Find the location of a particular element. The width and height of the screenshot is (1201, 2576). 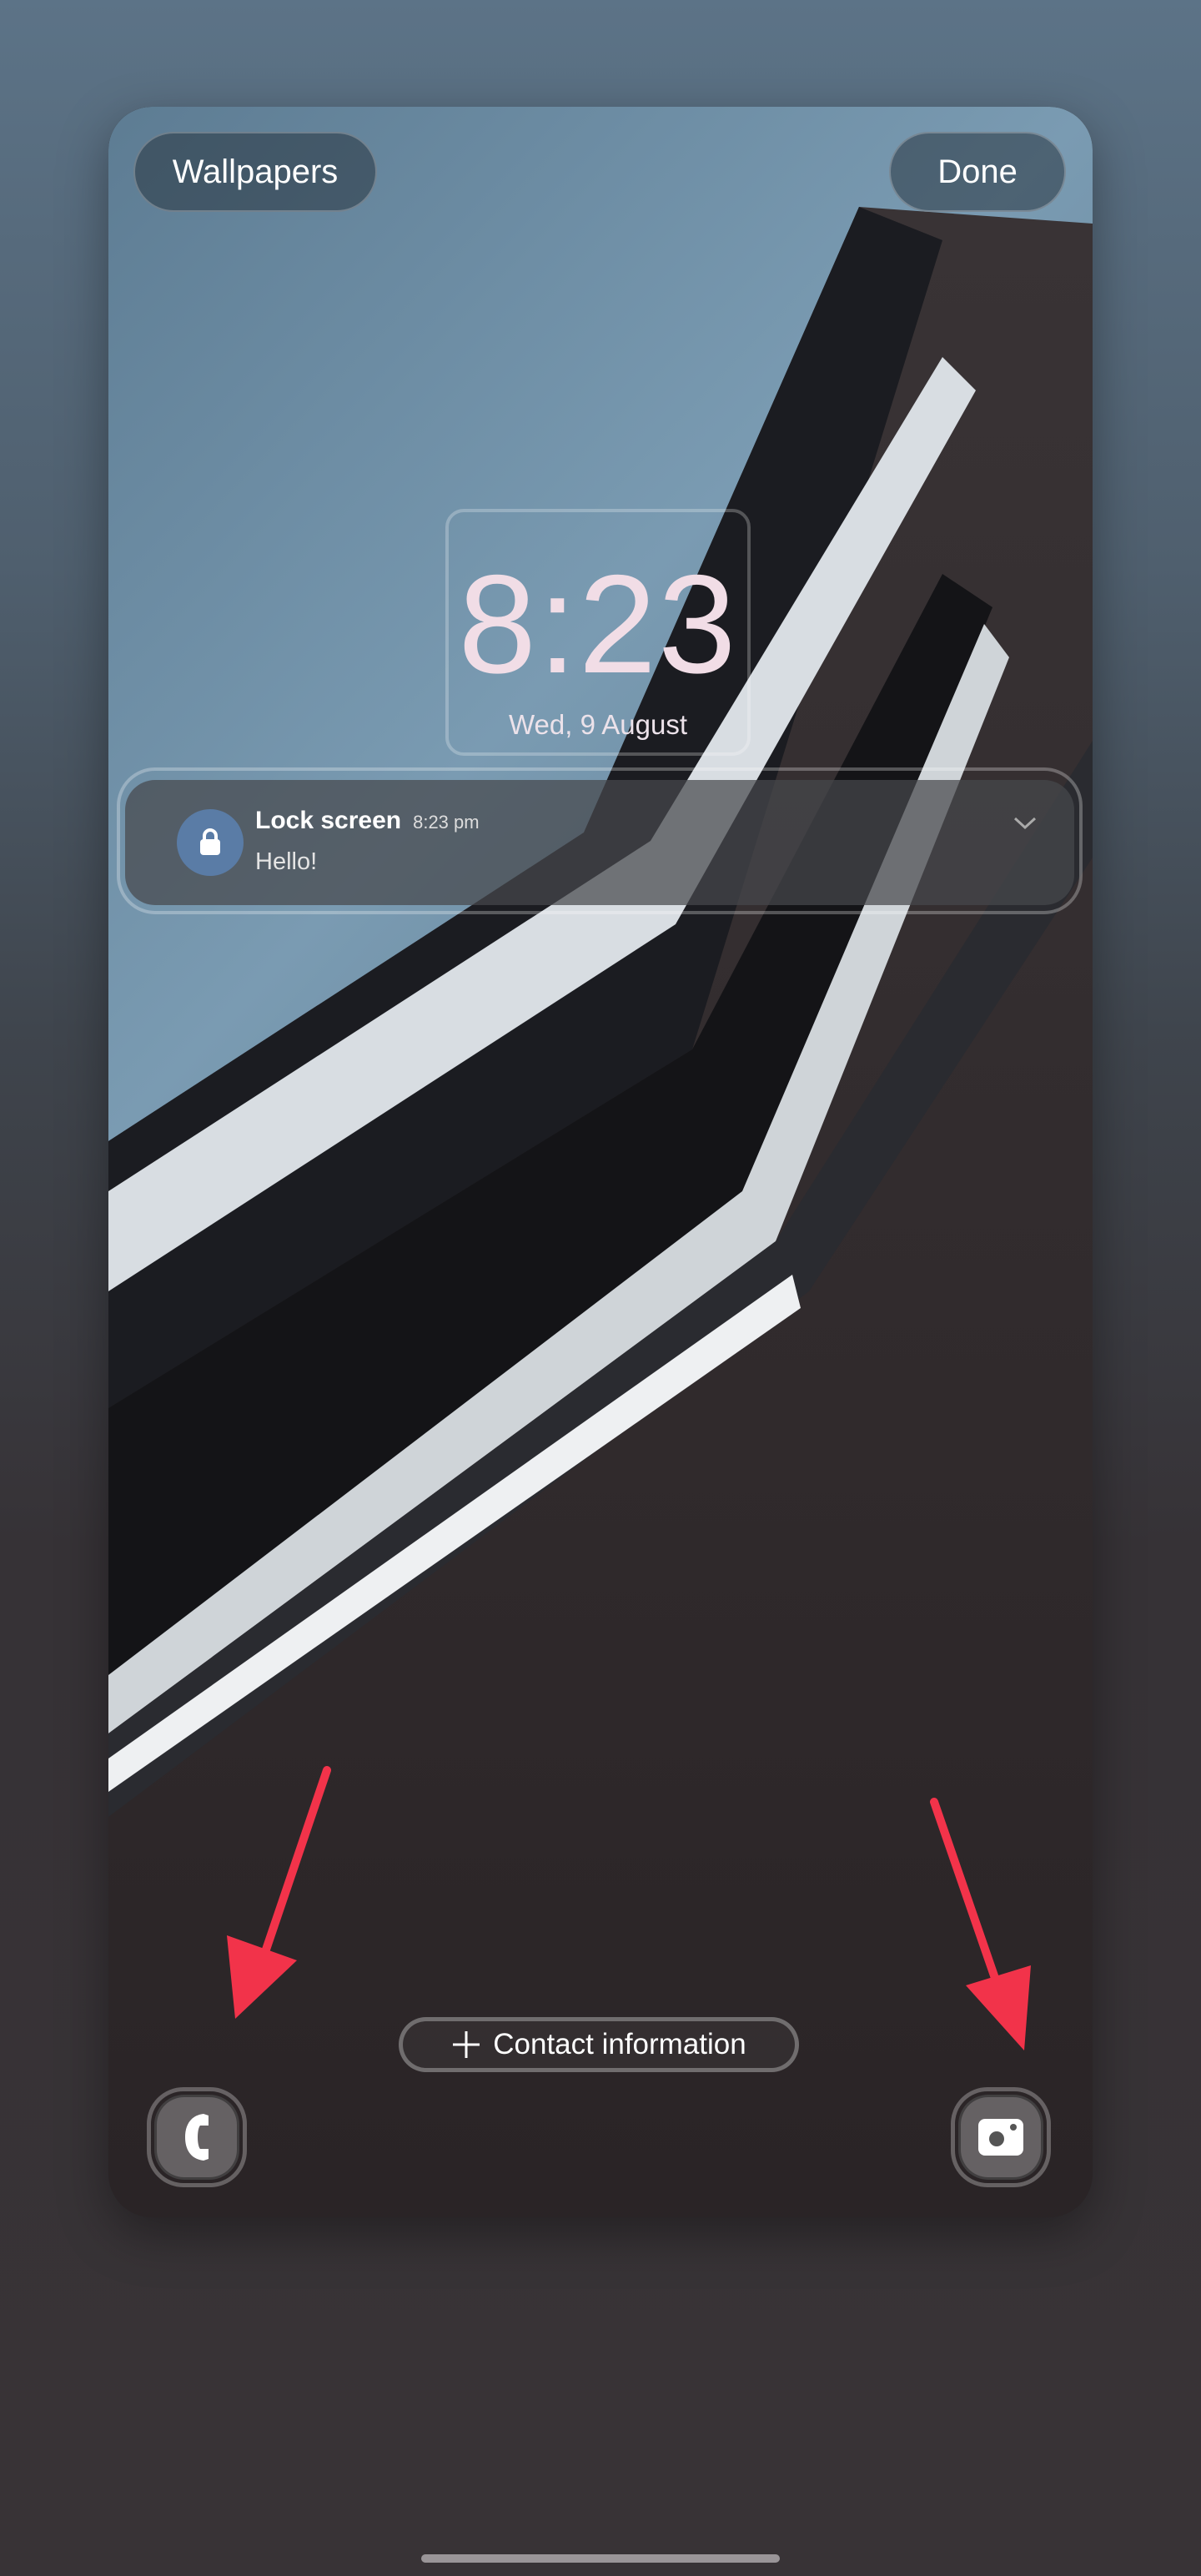

lock-icon is located at coordinates (211, 842).